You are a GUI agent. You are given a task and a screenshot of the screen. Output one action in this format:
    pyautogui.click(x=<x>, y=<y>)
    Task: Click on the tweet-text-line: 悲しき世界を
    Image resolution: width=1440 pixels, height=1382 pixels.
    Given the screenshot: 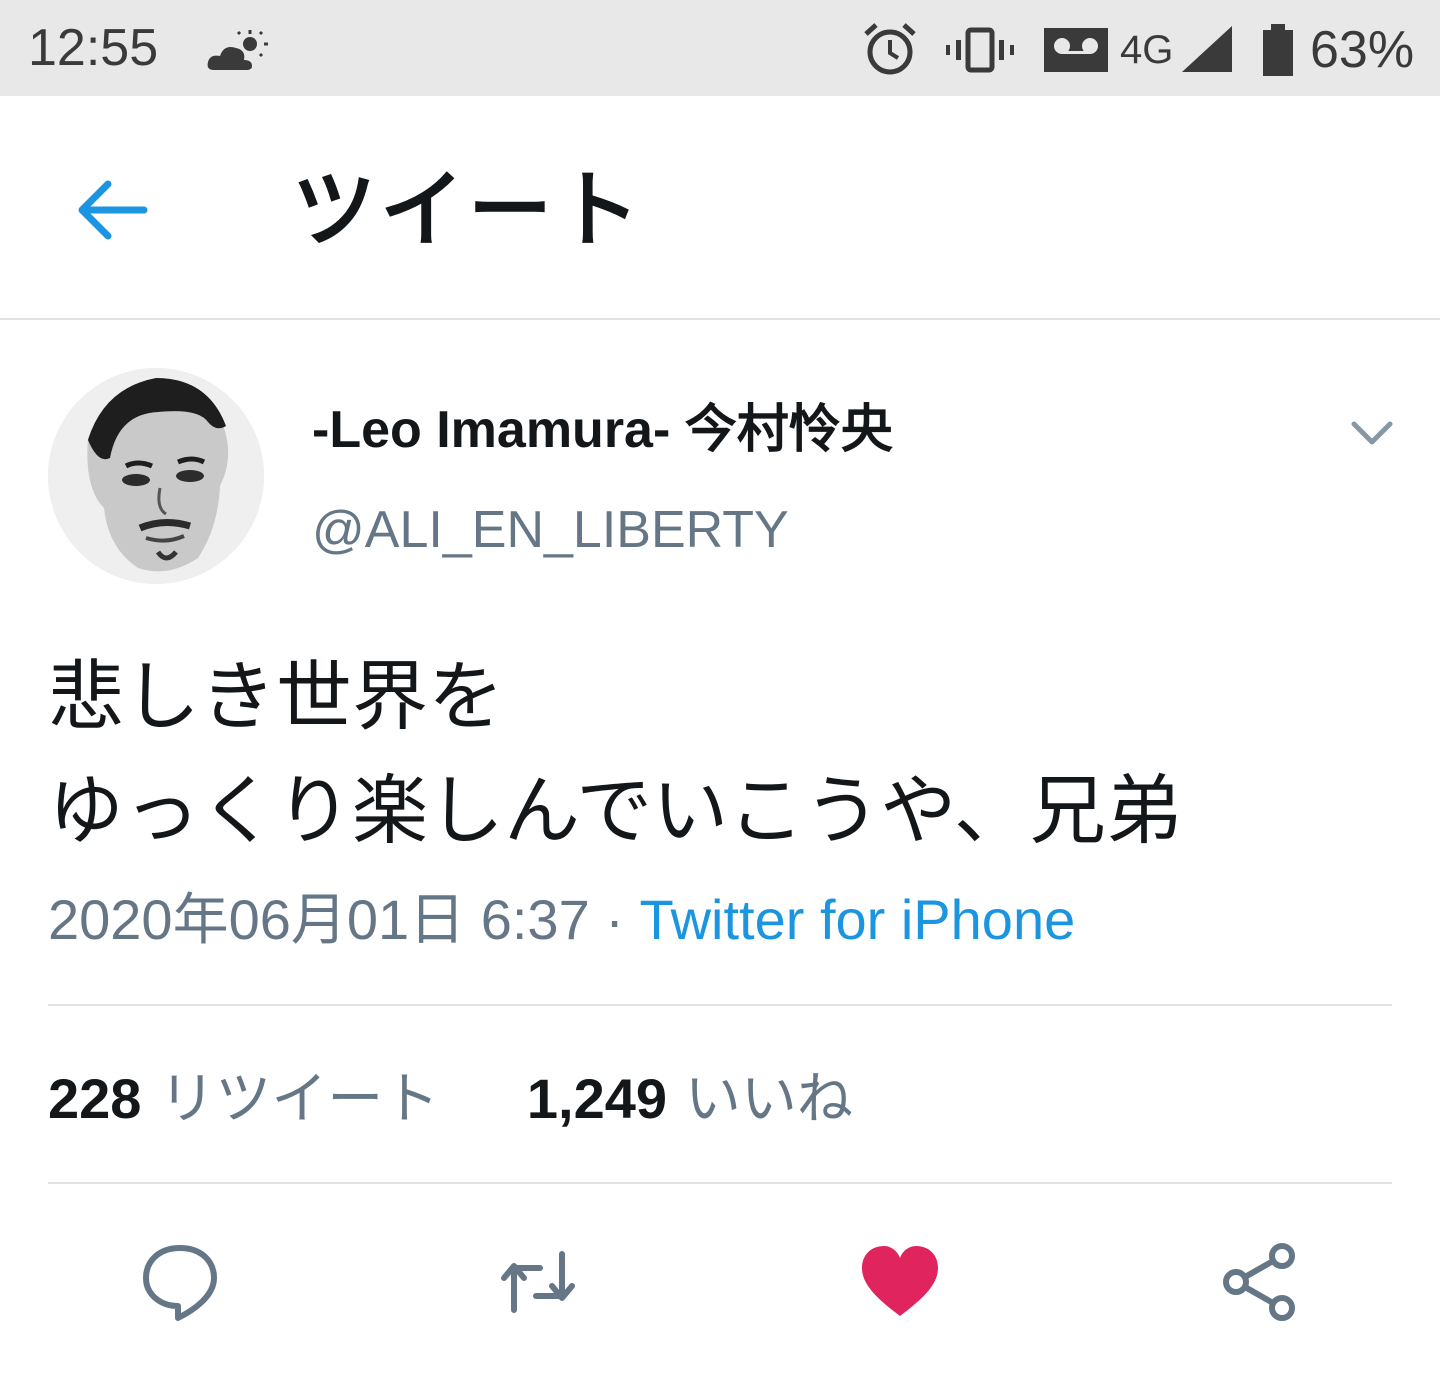 What is the action you would take?
    pyautogui.click(x=276, y=696)
    